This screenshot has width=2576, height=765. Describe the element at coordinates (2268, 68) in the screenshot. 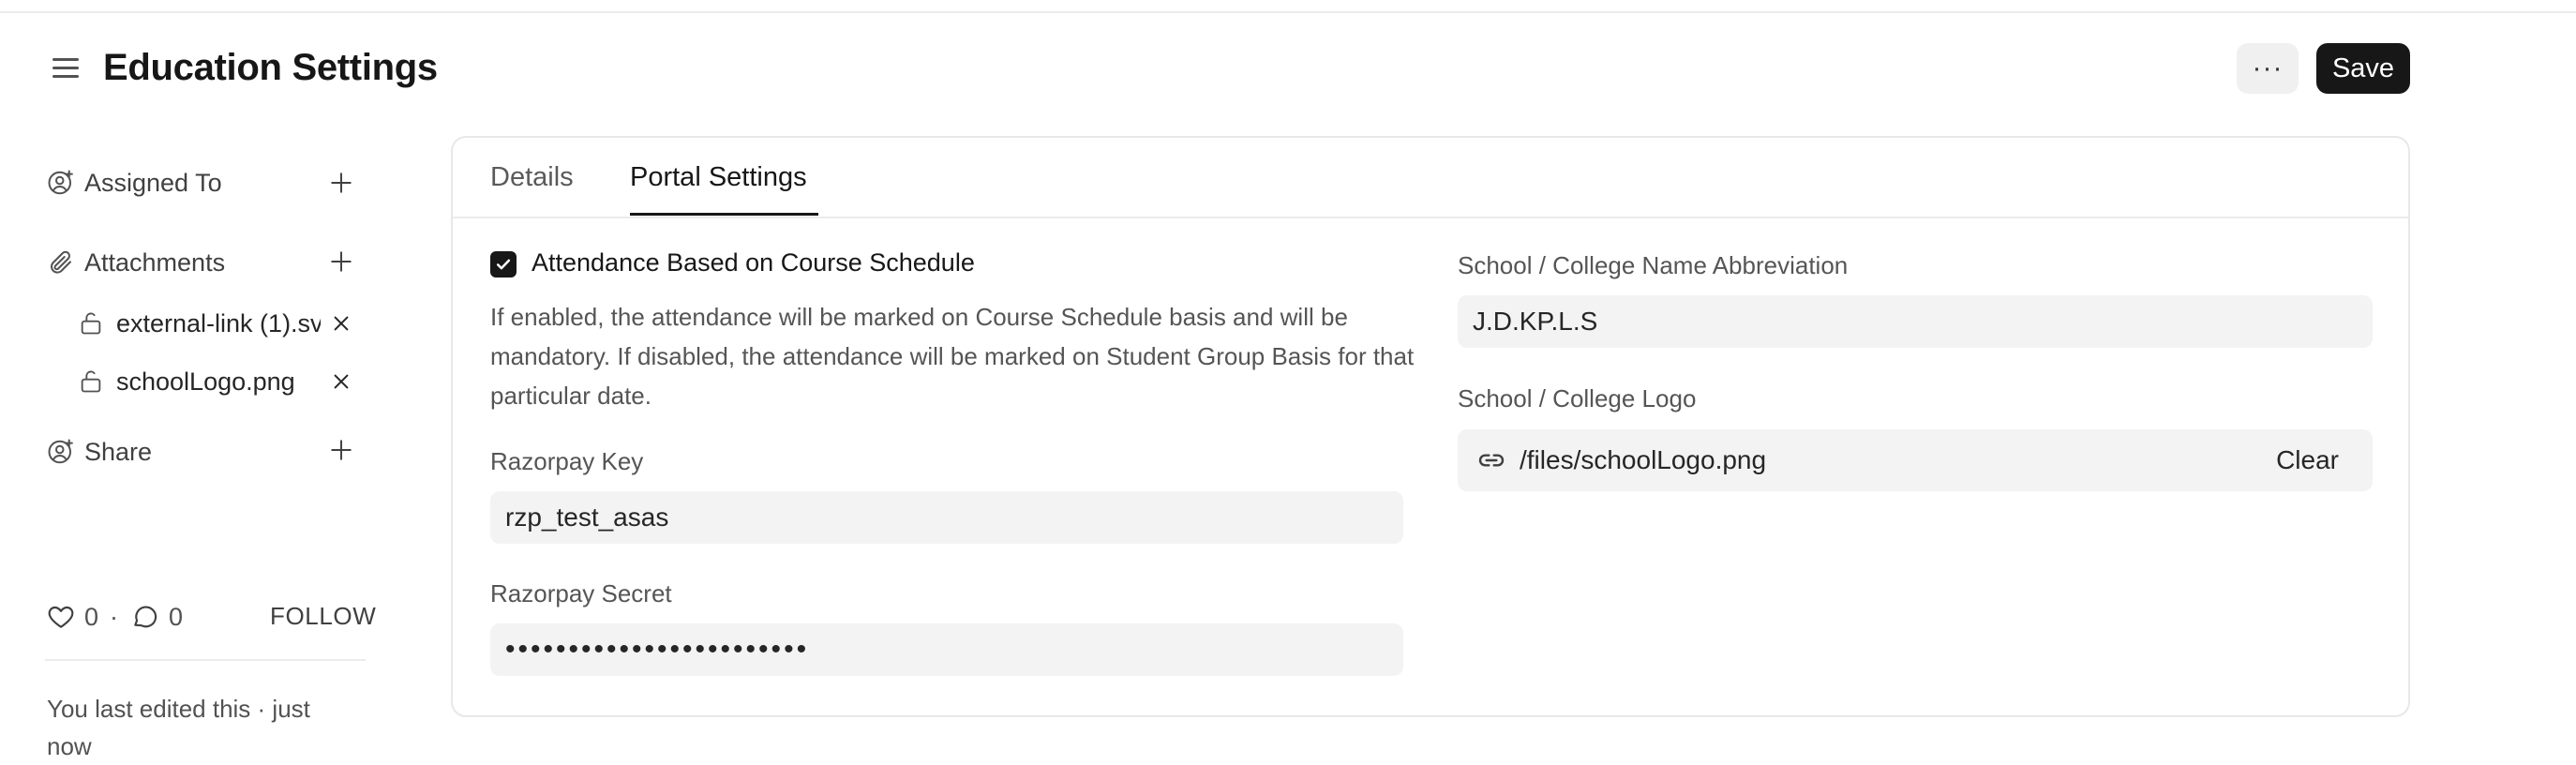

I see `more-options-button: ···` at that location.